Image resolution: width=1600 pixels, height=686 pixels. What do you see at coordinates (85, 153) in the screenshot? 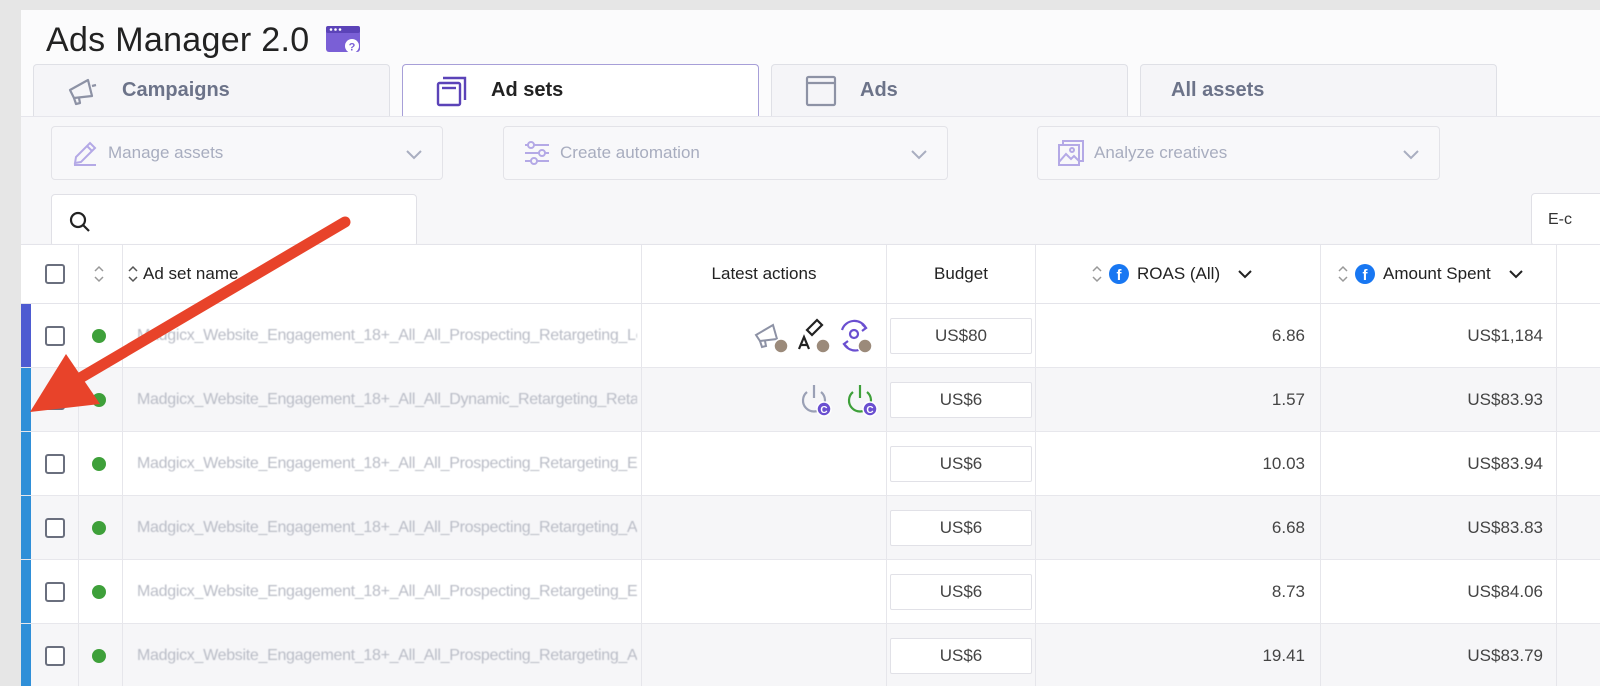
I see `pencil-icon` at bounding box center [85, 153].